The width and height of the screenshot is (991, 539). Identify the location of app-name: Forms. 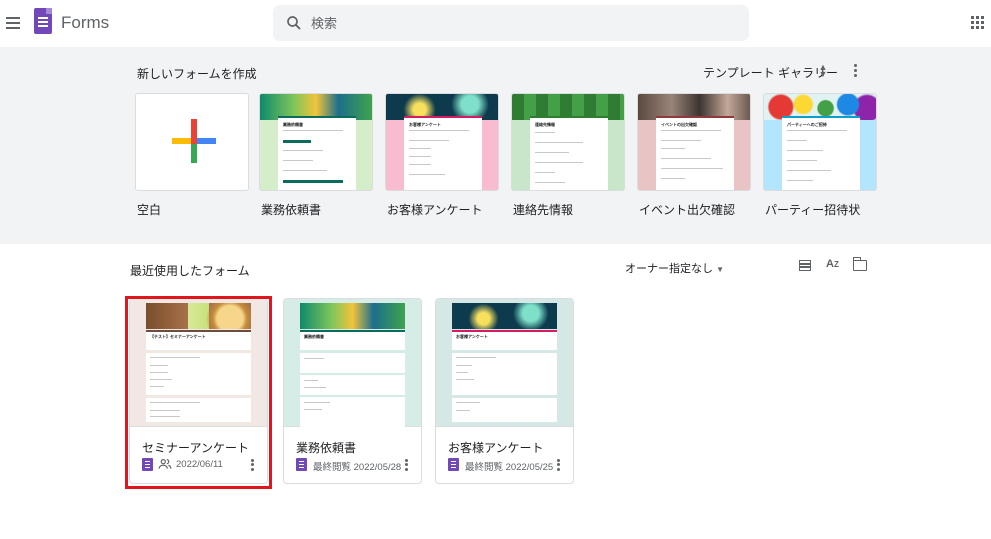
(85, 23).